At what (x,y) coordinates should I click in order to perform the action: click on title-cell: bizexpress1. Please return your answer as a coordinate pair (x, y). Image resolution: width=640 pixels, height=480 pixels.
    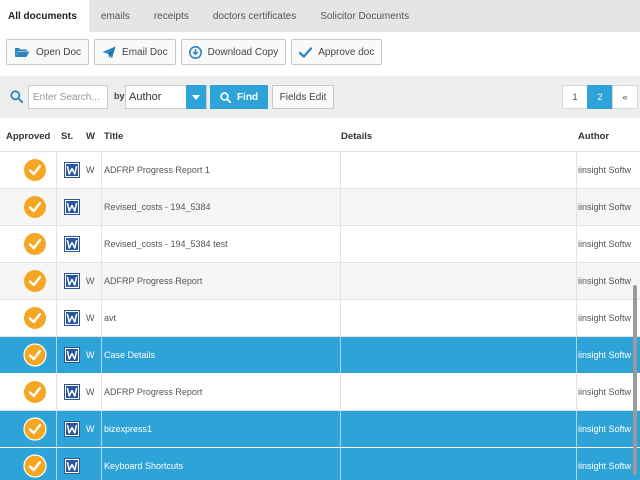
    Looking at the image, I should click on (128, 429).